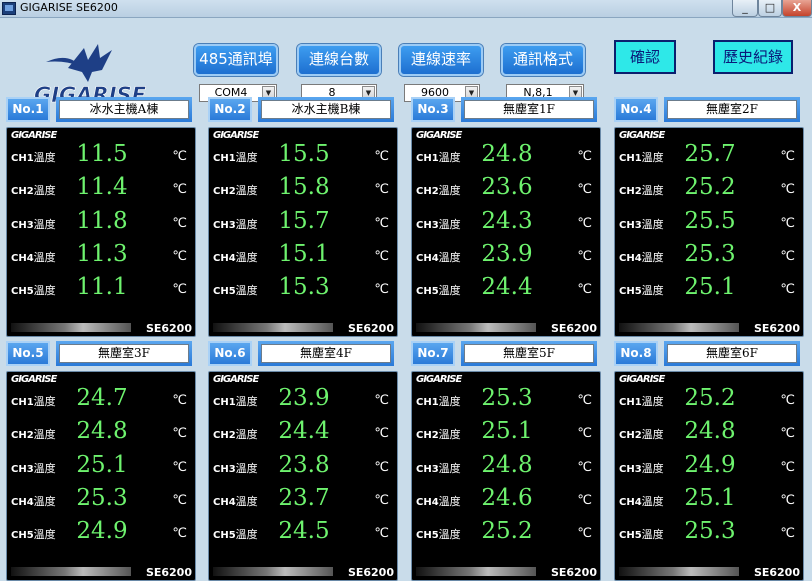 Image resolution: width=812 pixels, height=581 pixels. I want to click on channel-row: CH1溫度 25.2 ℃, so click(710, 400).